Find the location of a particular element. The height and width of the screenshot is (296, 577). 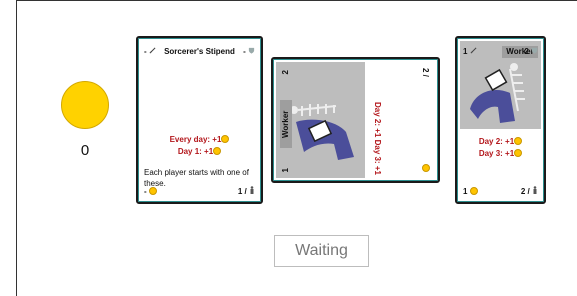

card-corner-bottom-right: 1 / is located at coordinates (246, 191).